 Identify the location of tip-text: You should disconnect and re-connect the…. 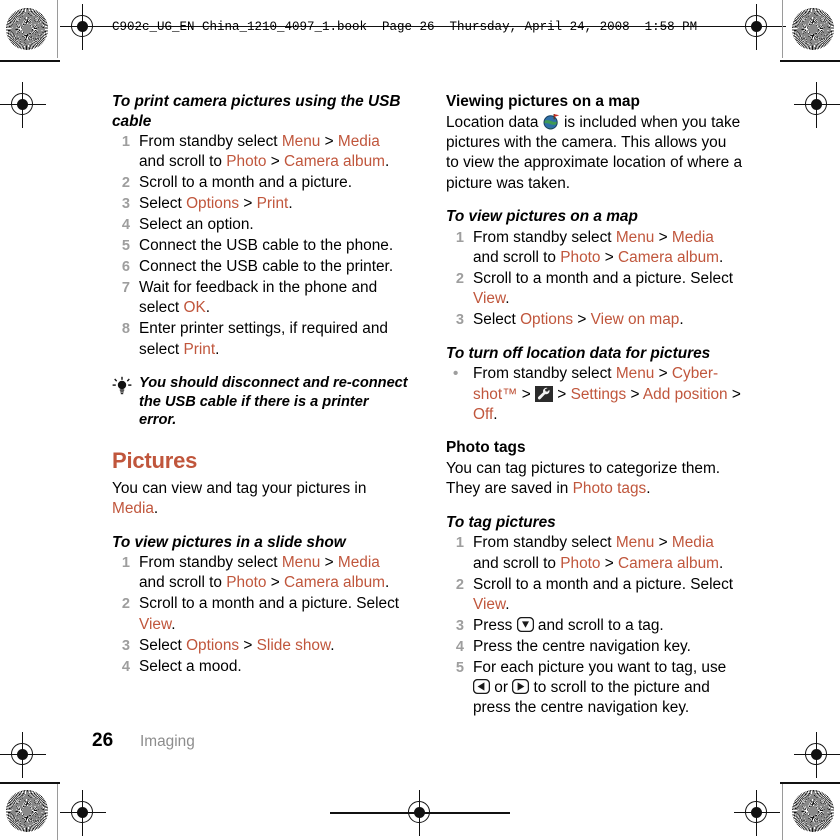
(273, 401).